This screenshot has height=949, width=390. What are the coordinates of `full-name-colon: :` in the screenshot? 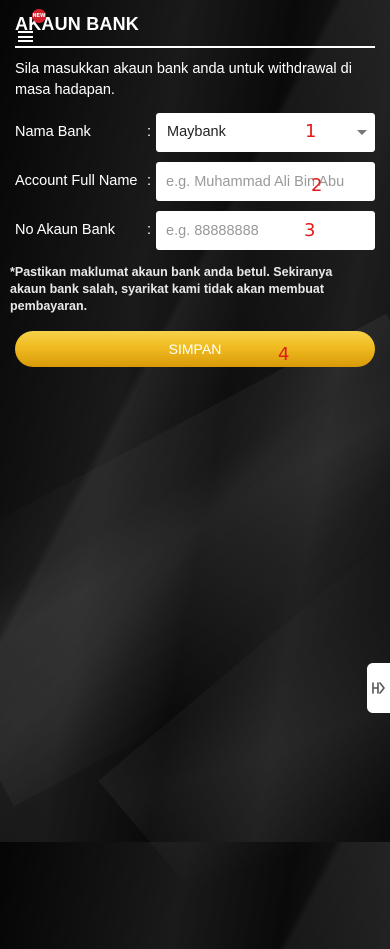 It's located at (149, 181).